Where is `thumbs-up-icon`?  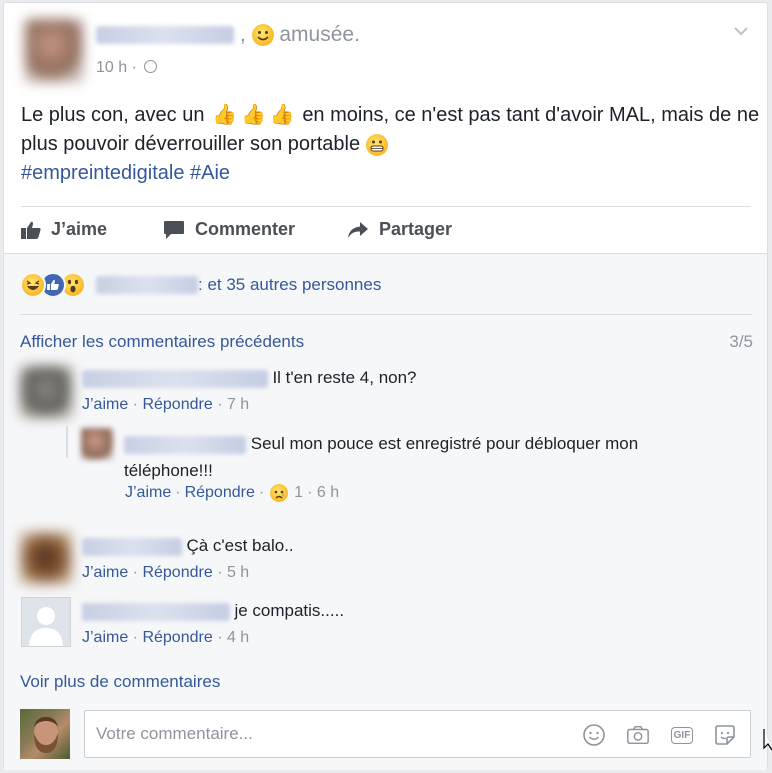 thumbs-up-icon is located at coordinates (31, 230).